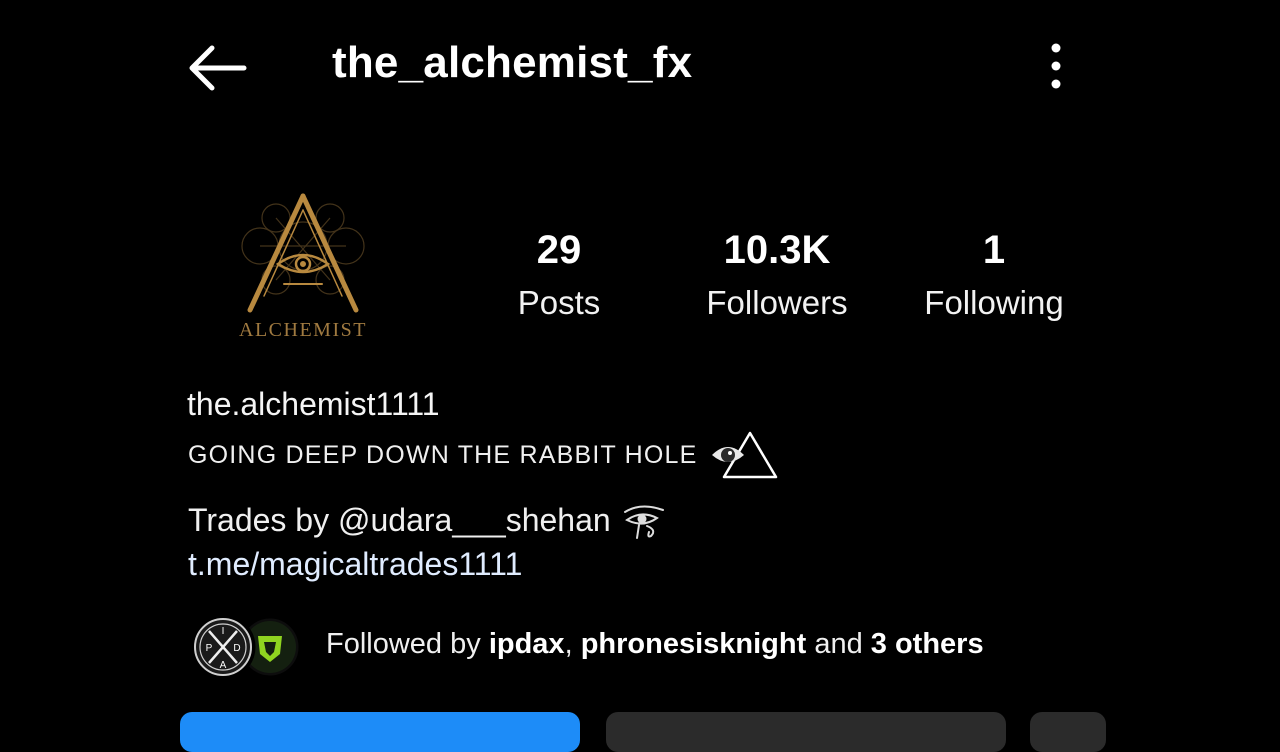 The width and height of the screenshot is (1280, 752). What do you see at coordinates (559, 250) in the screenshot?
I see `stat-value: 29` at bounding box center [559, 250].